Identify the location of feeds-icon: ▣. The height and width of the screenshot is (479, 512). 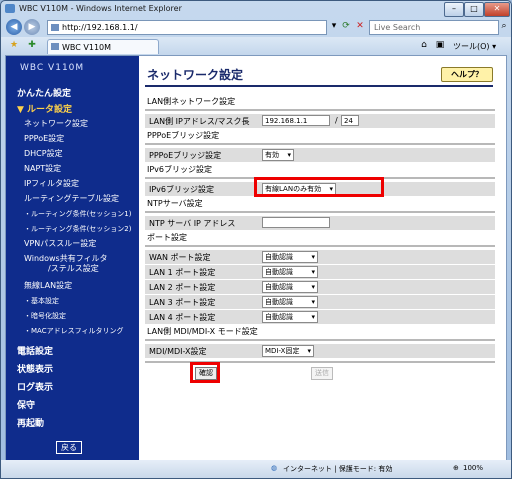
(440, 45).